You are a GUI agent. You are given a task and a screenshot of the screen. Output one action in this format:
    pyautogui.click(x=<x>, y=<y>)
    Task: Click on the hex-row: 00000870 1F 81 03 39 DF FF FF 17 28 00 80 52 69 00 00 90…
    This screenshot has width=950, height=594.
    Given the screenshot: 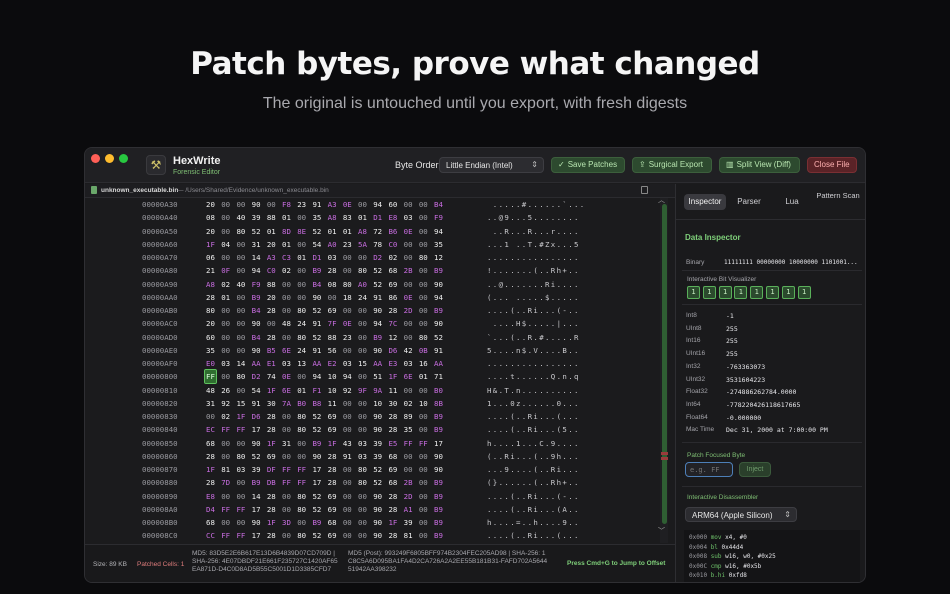 What is the action you would take?
    pyautogui.click(x=372, y=469)
    